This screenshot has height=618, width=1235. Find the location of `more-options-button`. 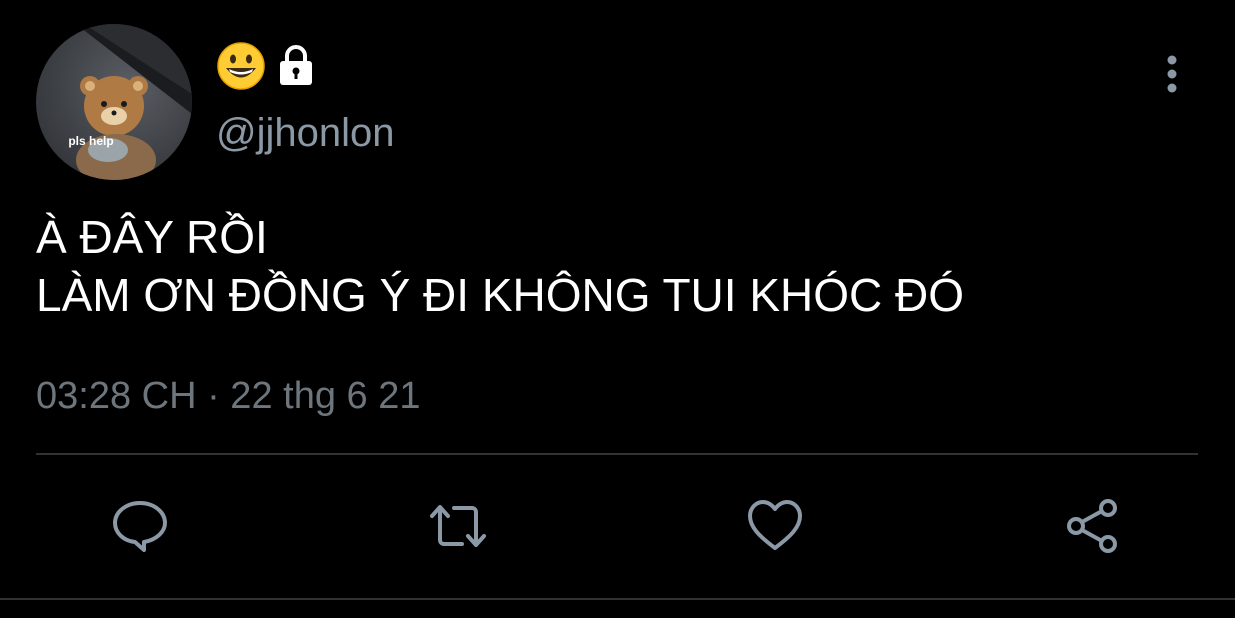

more-options-button is located at coordinates (1172, 74).